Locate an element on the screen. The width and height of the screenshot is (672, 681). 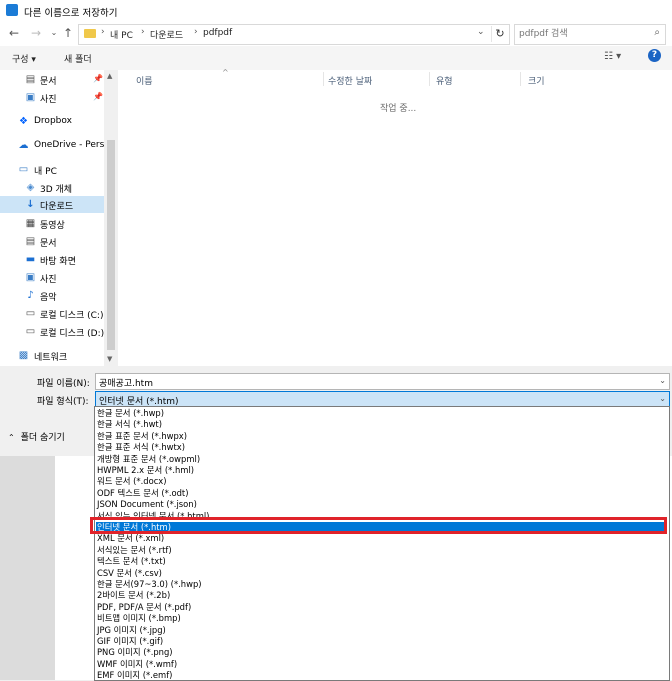
filetype-option: XML 문서 (*.xml) is located at coordinates (381, 538).